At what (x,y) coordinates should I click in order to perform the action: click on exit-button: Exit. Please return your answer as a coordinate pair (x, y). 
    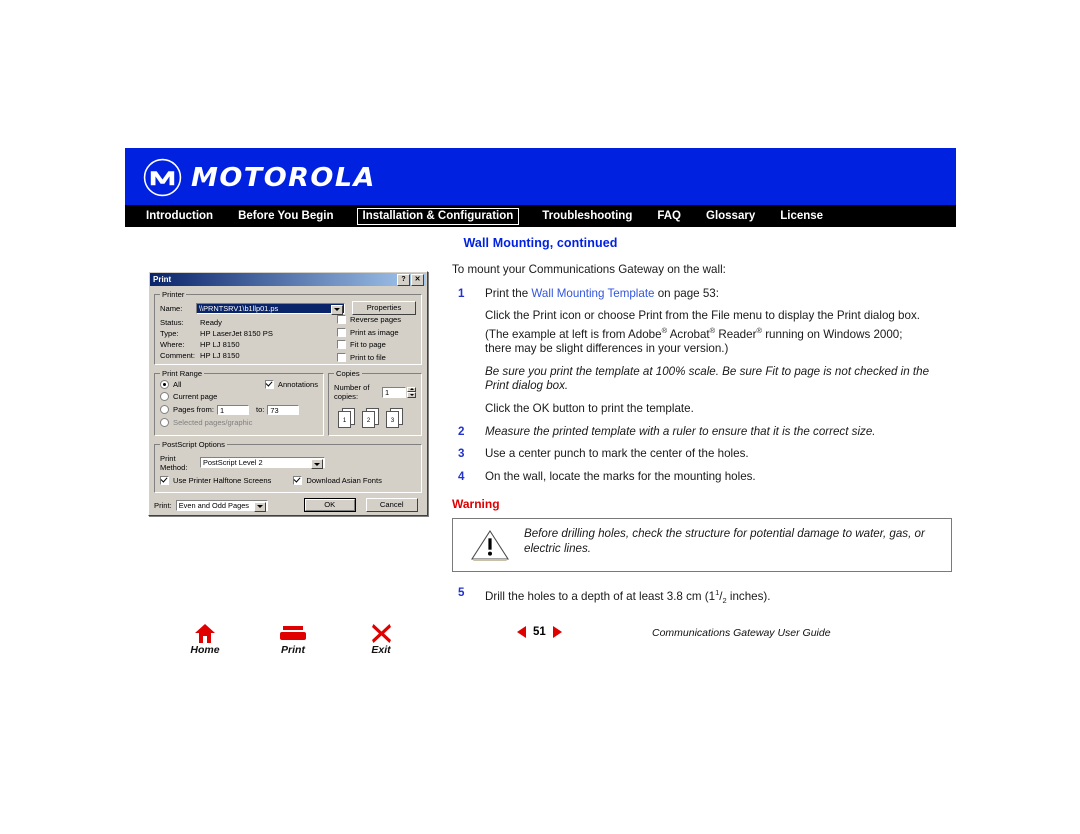
    Looking at the image, I should click on (381, 639).